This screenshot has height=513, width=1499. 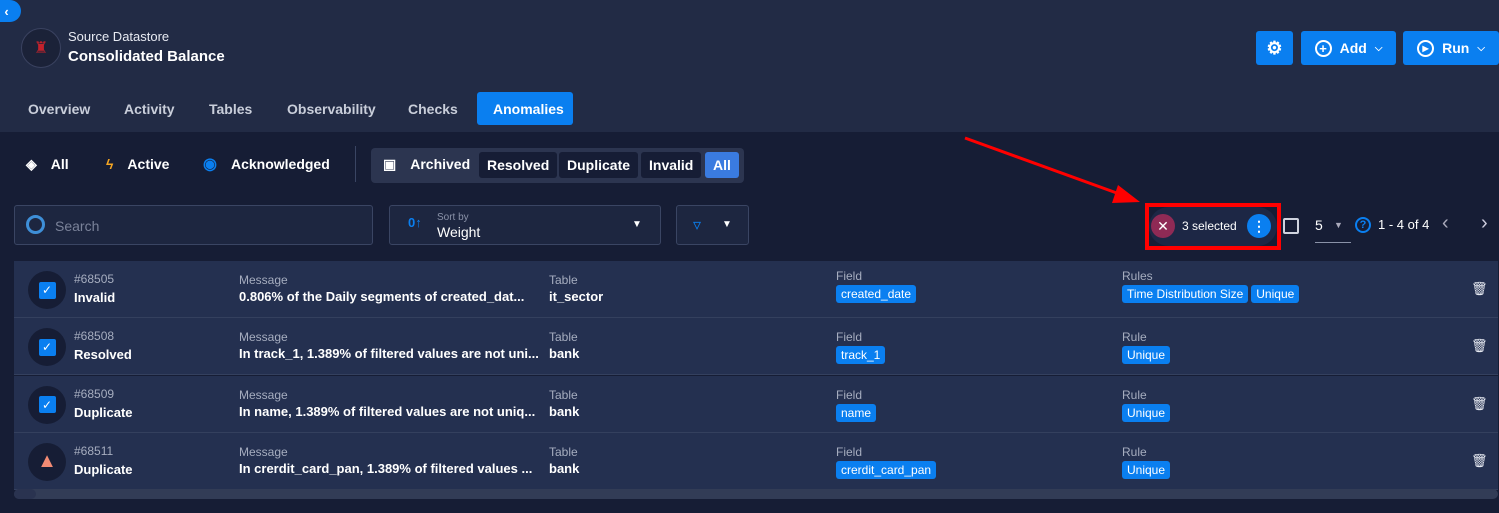 What do you see at coordinates (1052, 169) in the screenshot?
I see `annotation-arrow` at bounding box center [1052, 169].